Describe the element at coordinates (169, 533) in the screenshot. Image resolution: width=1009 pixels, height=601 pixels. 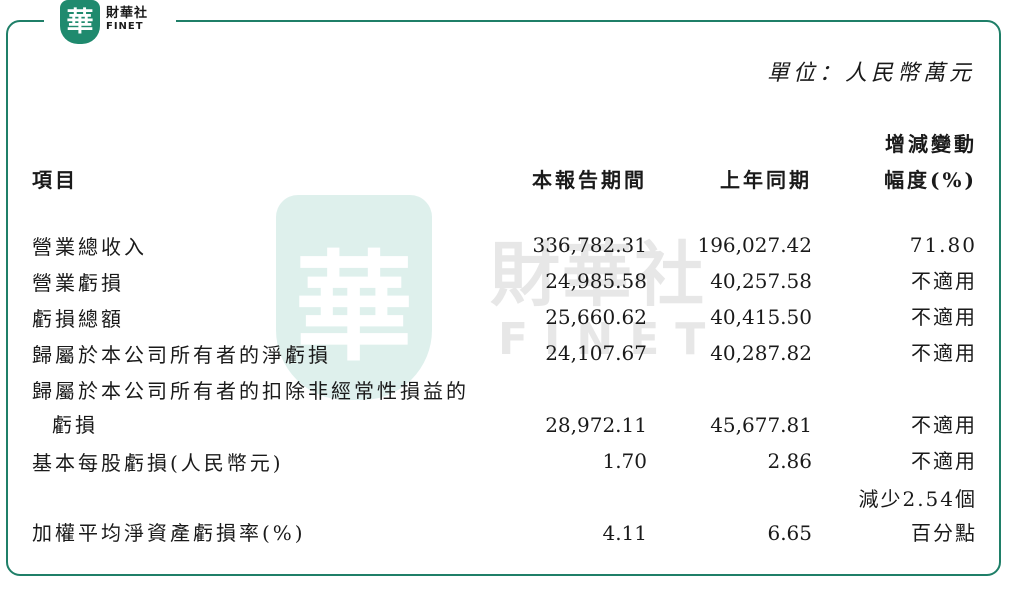
I see `row-label: 加權平均淨資產虧損率(%)` at that location.